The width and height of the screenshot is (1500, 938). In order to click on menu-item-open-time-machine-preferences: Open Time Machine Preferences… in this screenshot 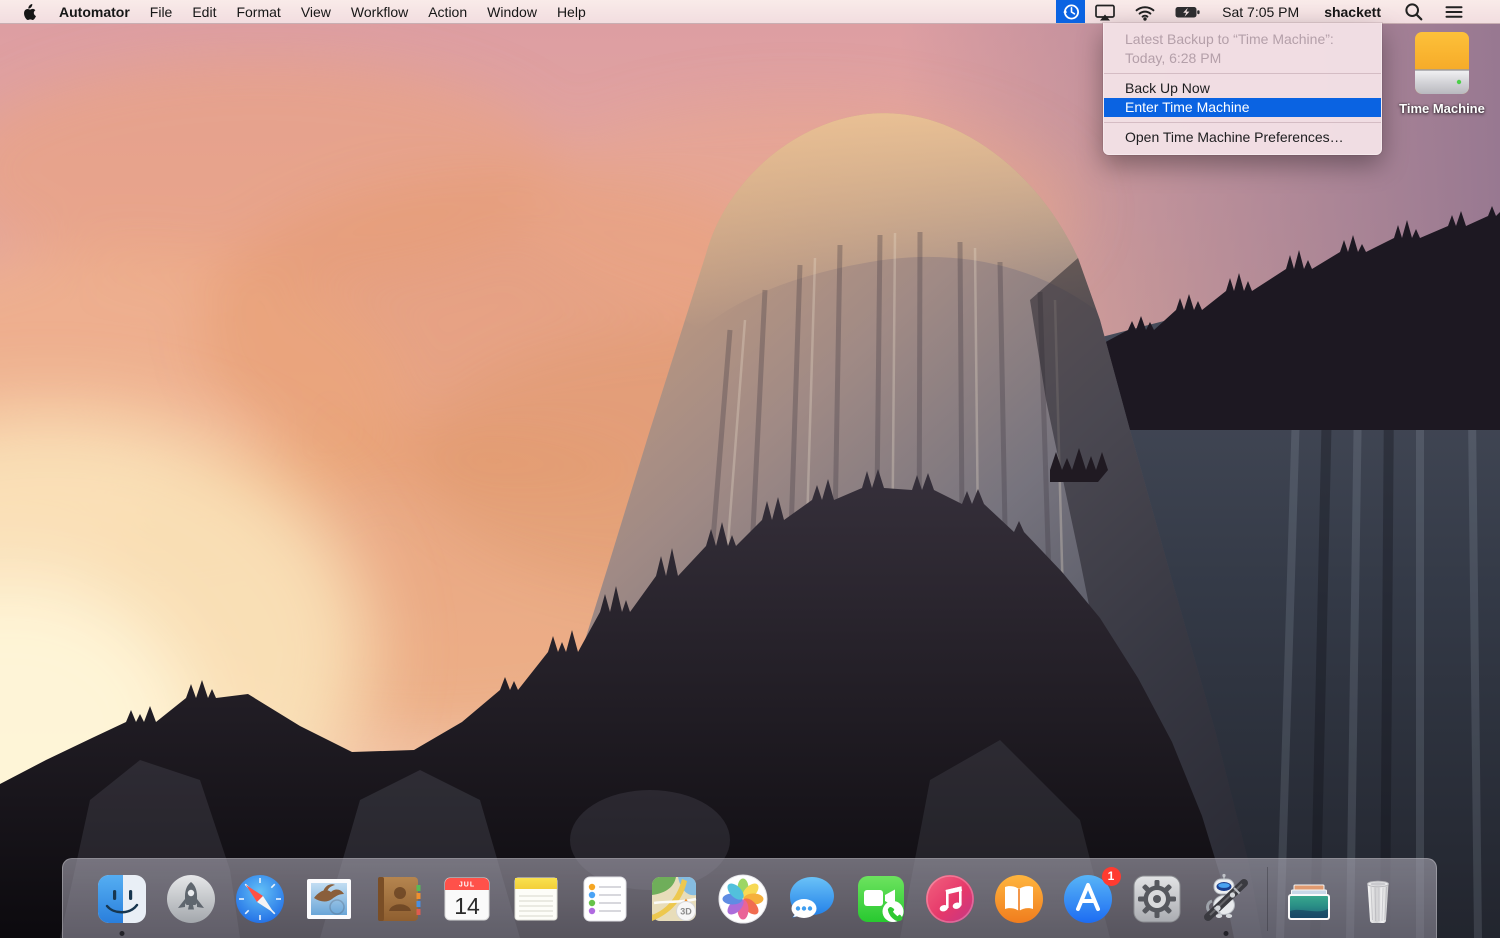, I will do `click(1242, 137)`.